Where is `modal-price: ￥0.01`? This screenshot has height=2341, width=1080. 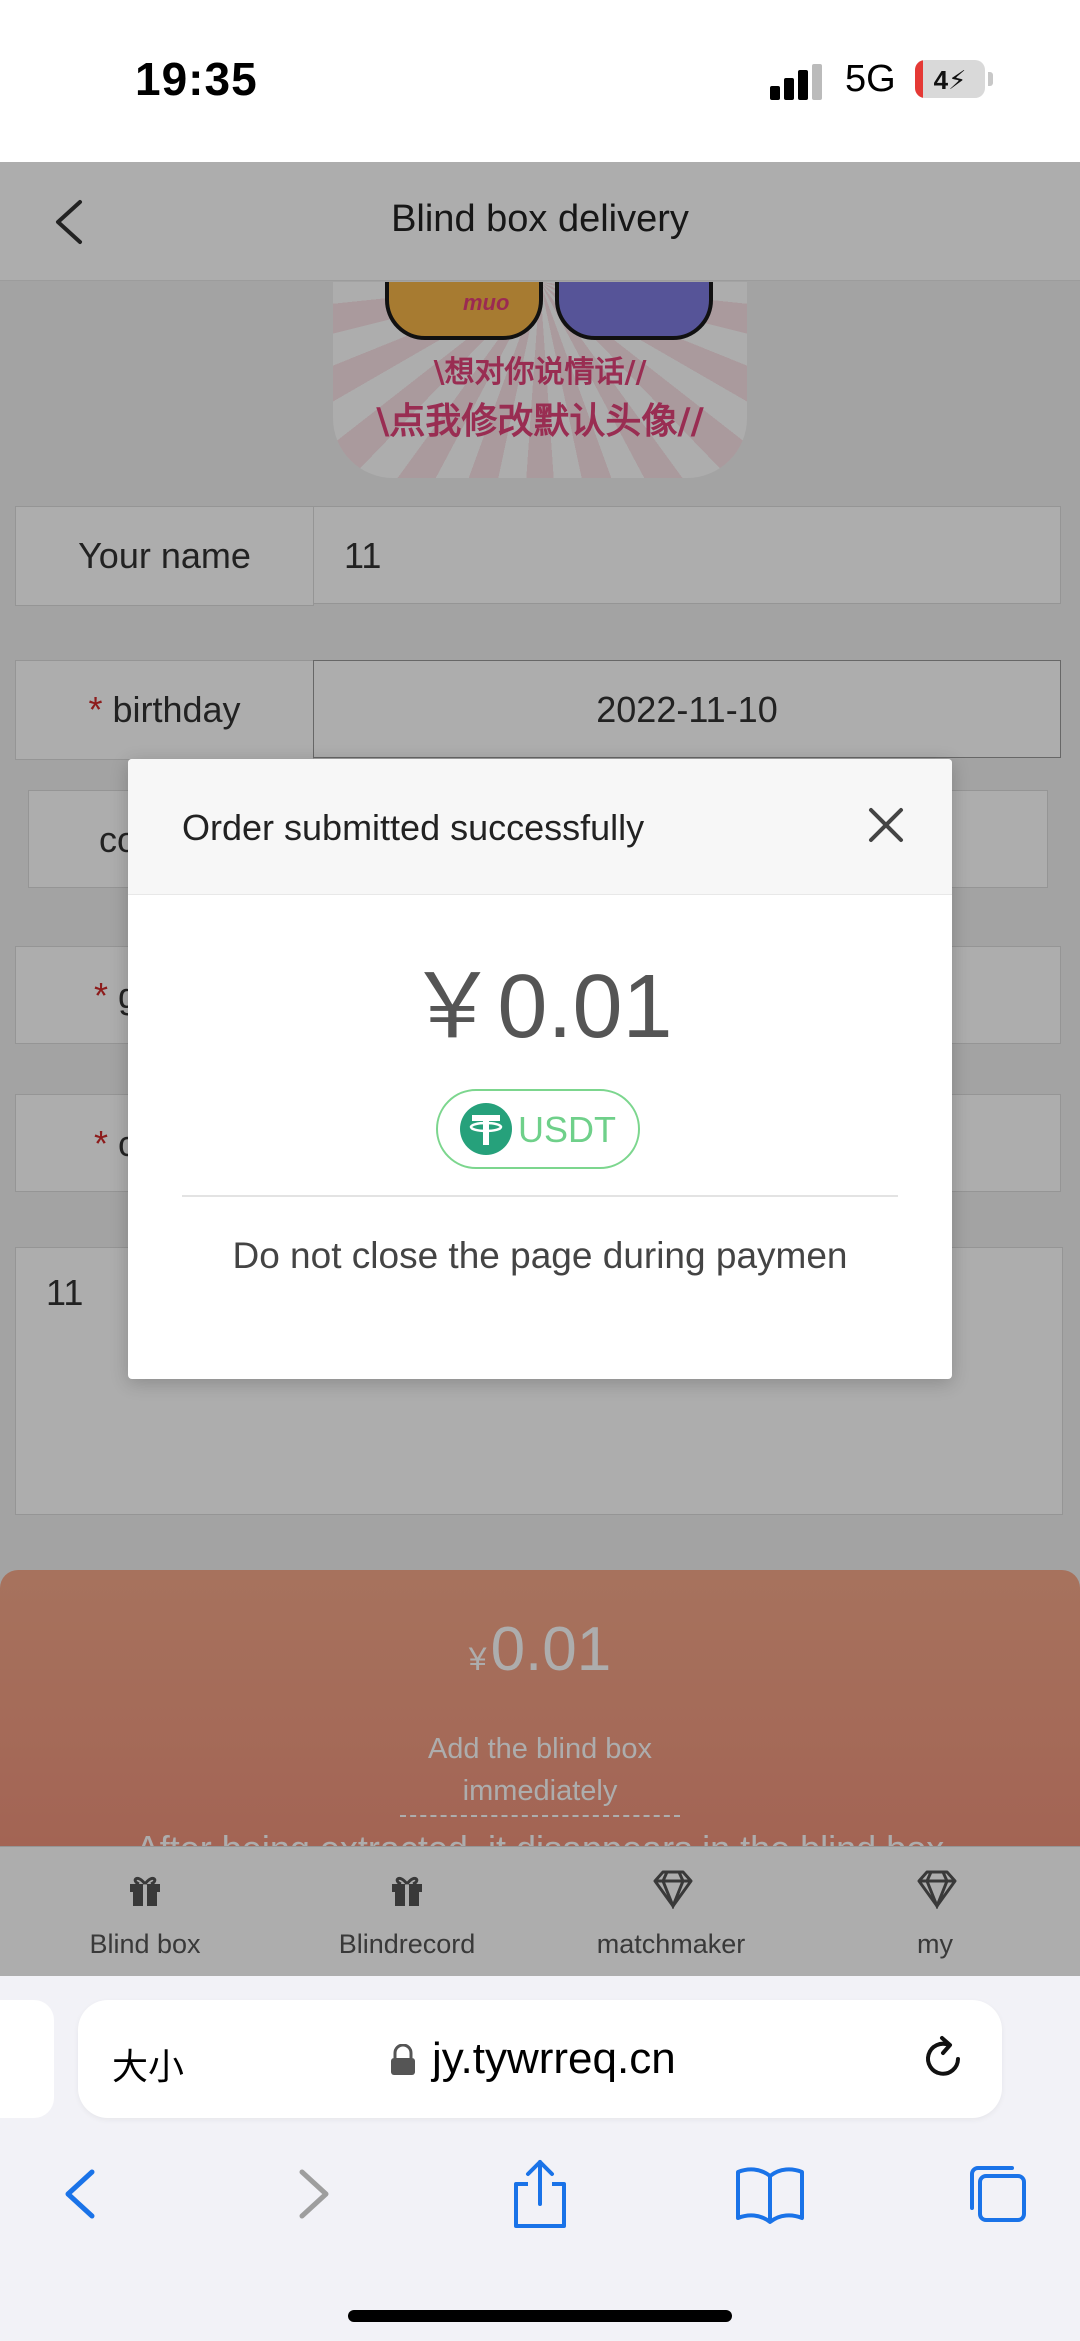 modal-price: ￥0.01 is located at coordinates (540, 1007).